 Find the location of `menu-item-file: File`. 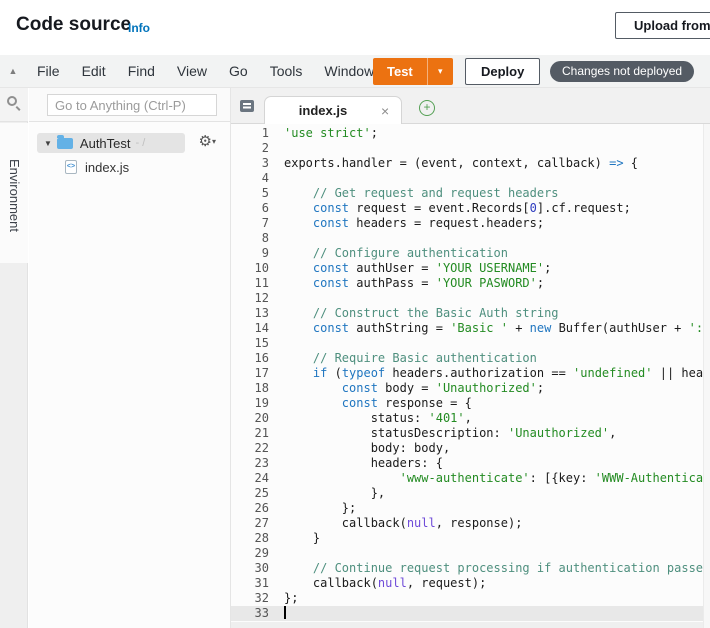

menu-item-file: File is located at coordinates (48, 71).